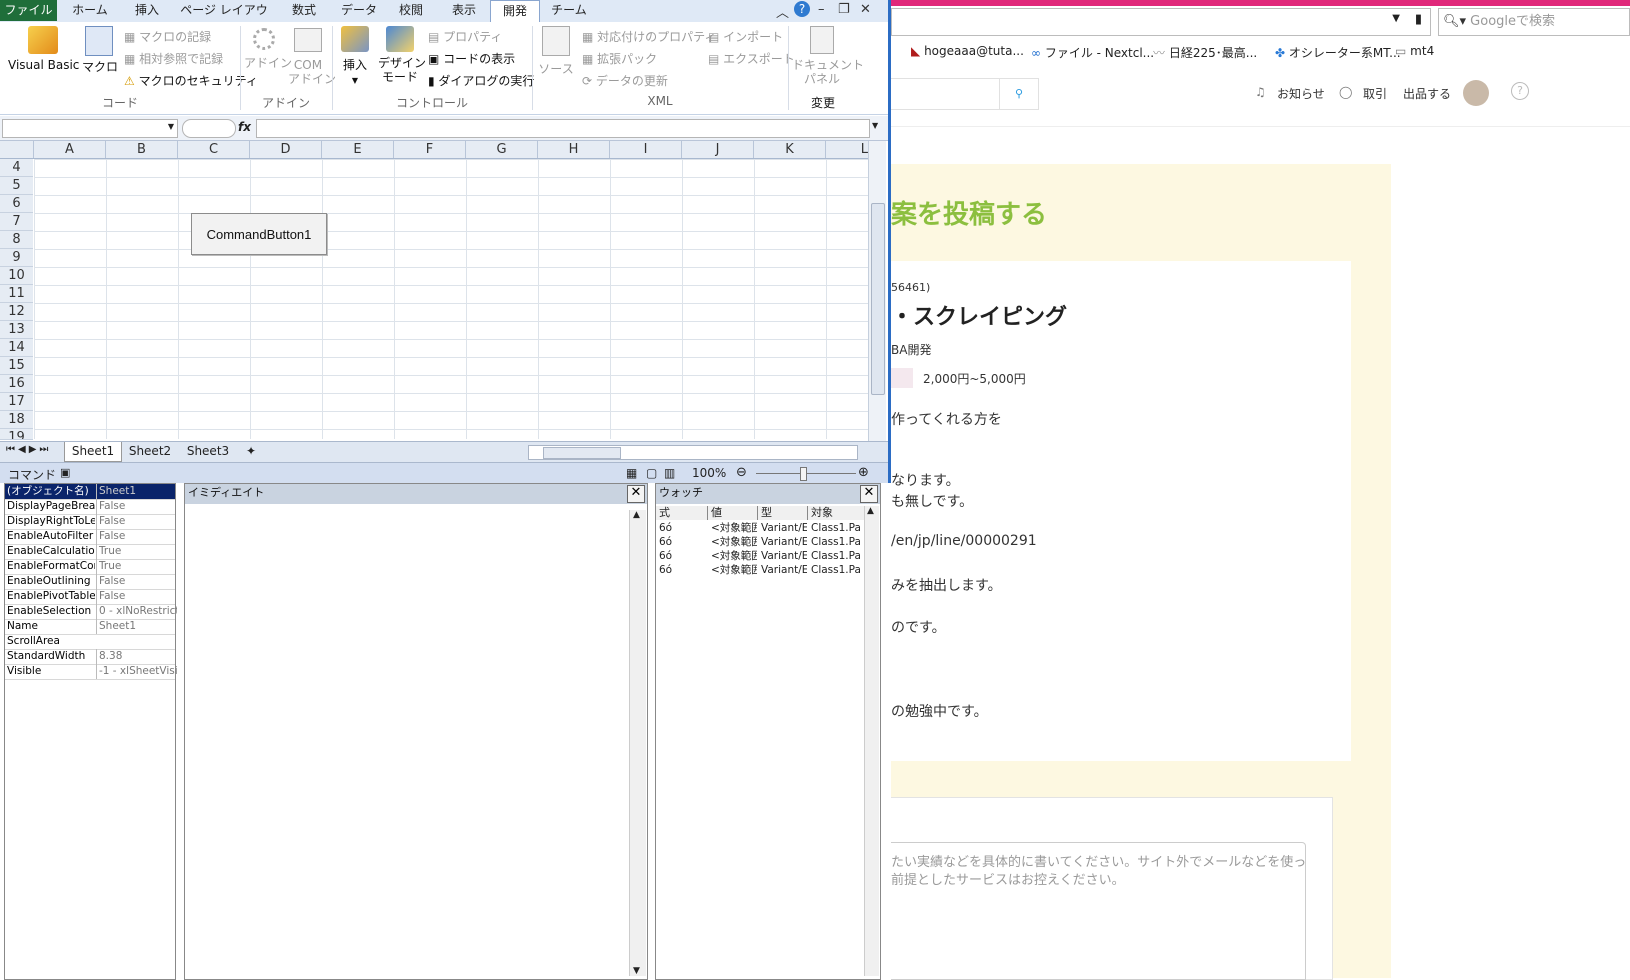  Describe the element at coordinates (693, 452) in the screenshot. I see `horizontal-scrollbar` at that location.